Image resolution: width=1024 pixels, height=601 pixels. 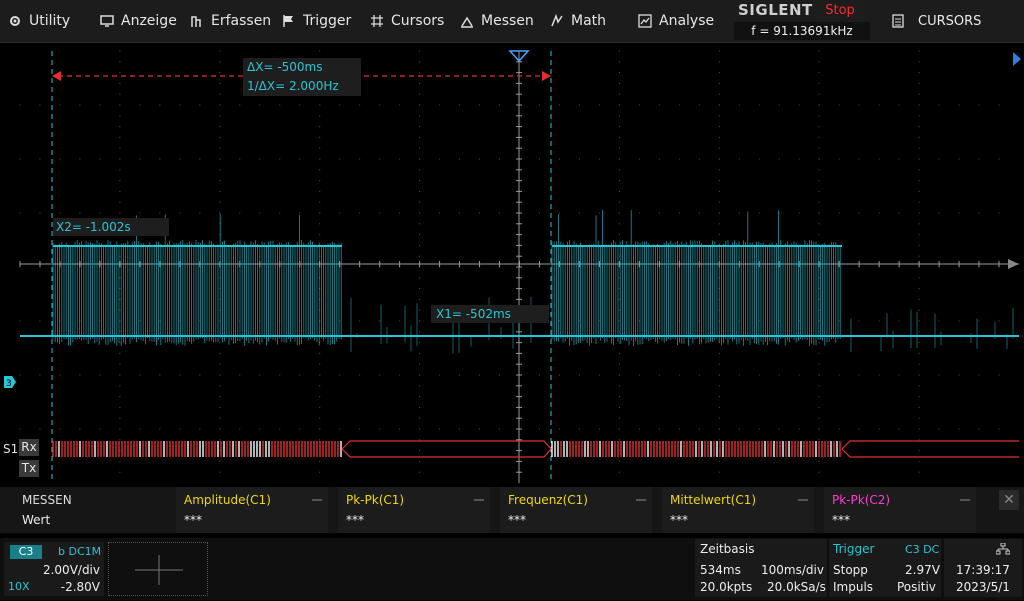 What do you see at coordinates (687, 21) in the screenshot?
I see `menu-analyse-label: Analyse` at bounding box center [687, 21].